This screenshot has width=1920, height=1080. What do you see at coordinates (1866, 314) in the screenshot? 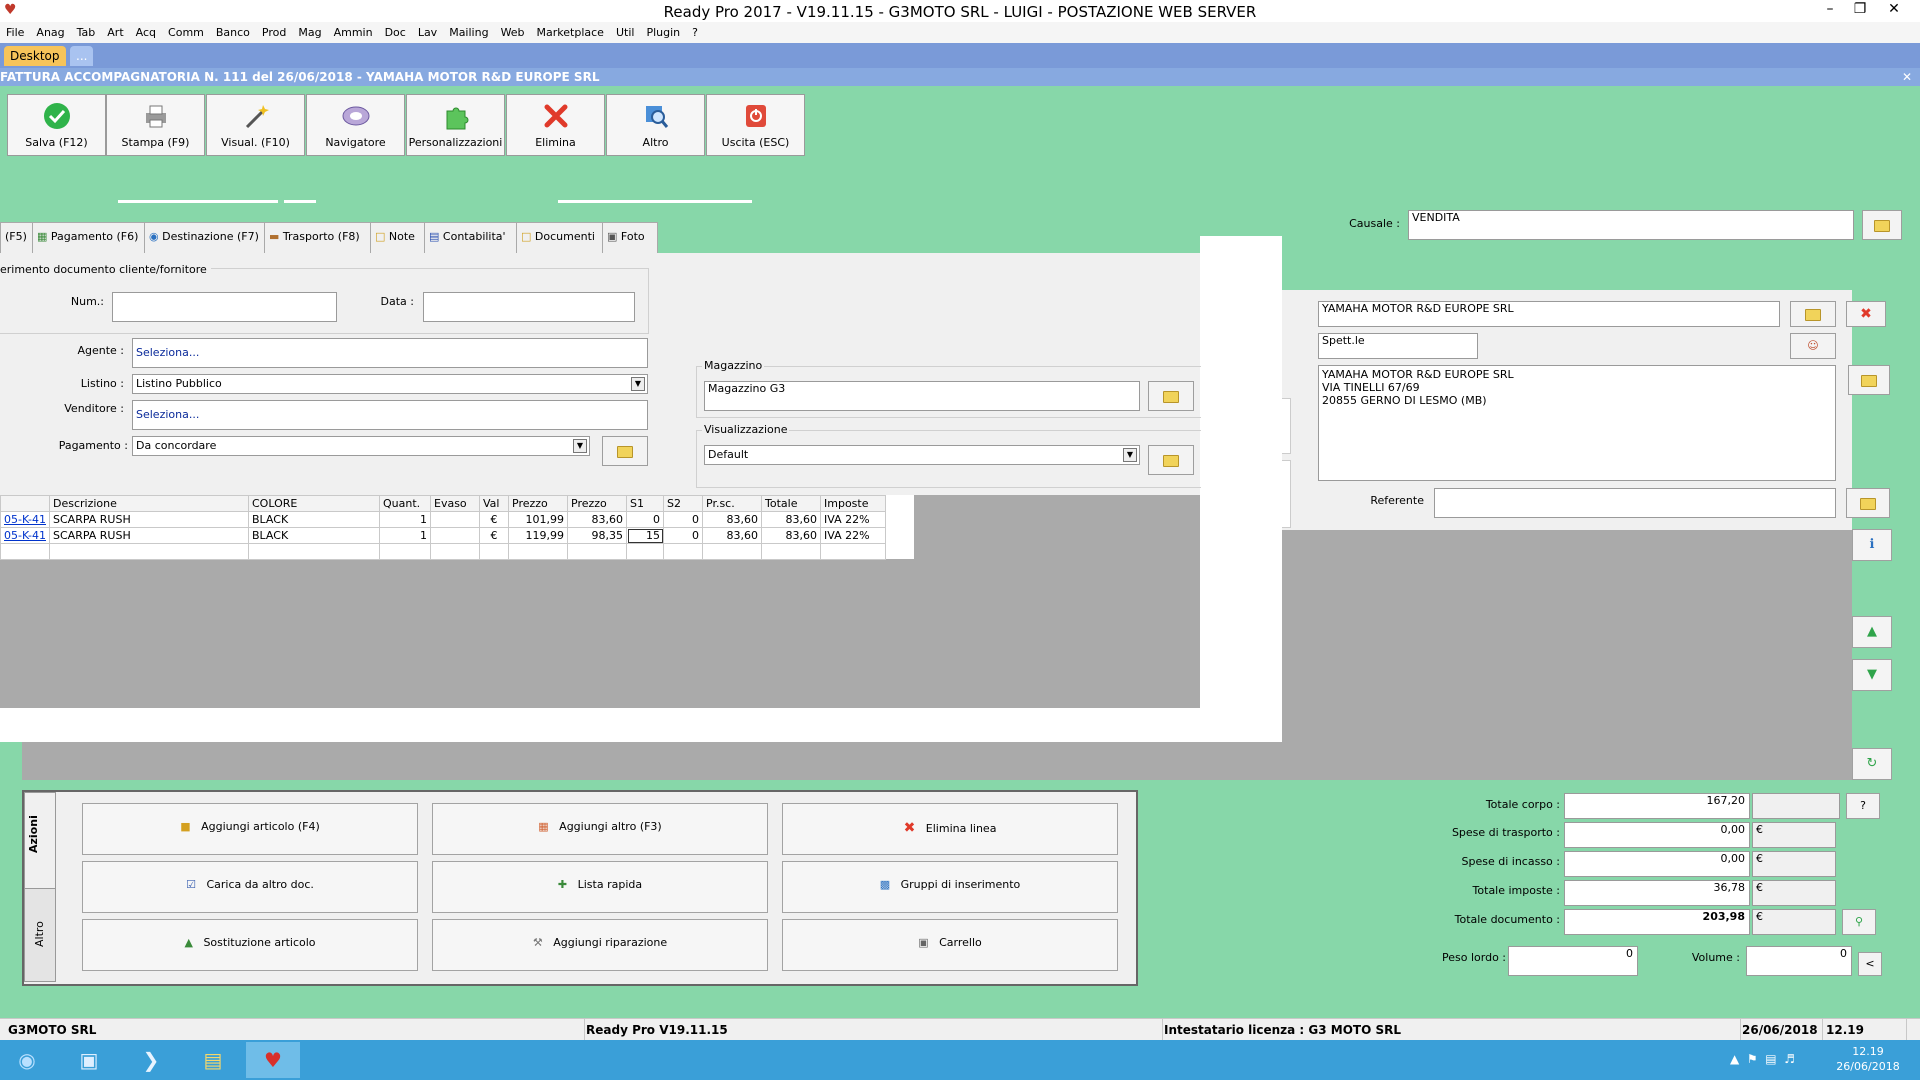
I see `clear-customer-button: ✖` at bounding box center [1866, 314].